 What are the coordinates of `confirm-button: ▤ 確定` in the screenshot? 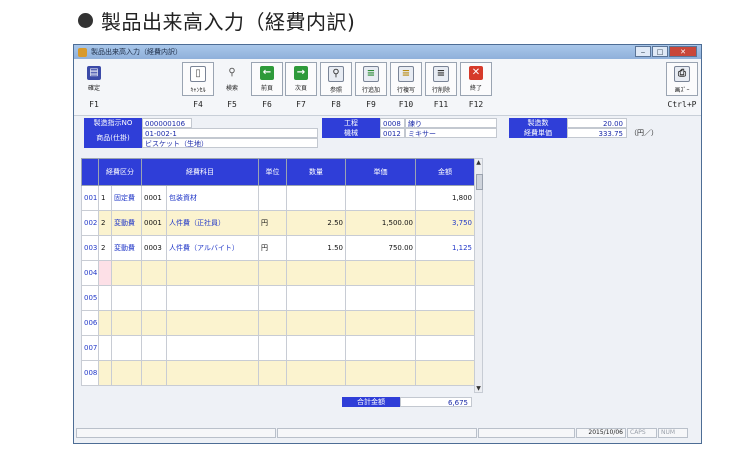 It's located at (94, 79).